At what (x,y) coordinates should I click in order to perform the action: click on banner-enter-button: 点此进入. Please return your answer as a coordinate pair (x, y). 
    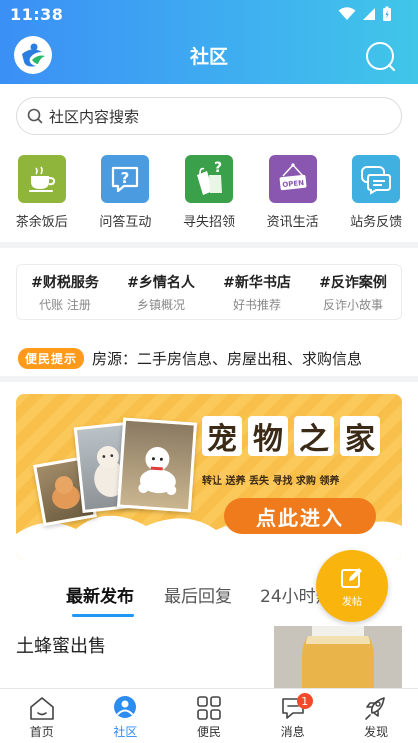
    Looking at the image, I should click on (300, 516).